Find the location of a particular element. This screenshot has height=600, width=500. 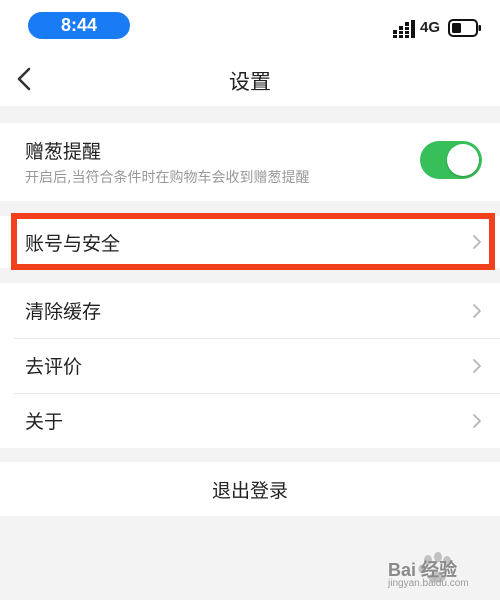

account-security-label: 账号与安全 is located at coordinates (73, 243).